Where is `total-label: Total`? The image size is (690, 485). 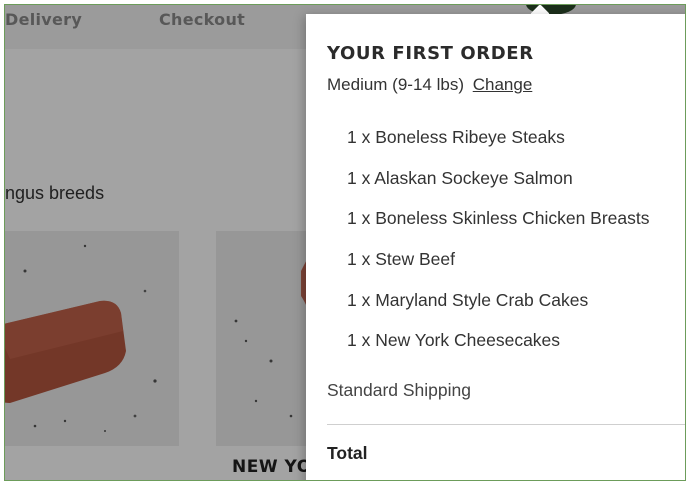
total-label: Total is located at coordinates (347, 453).